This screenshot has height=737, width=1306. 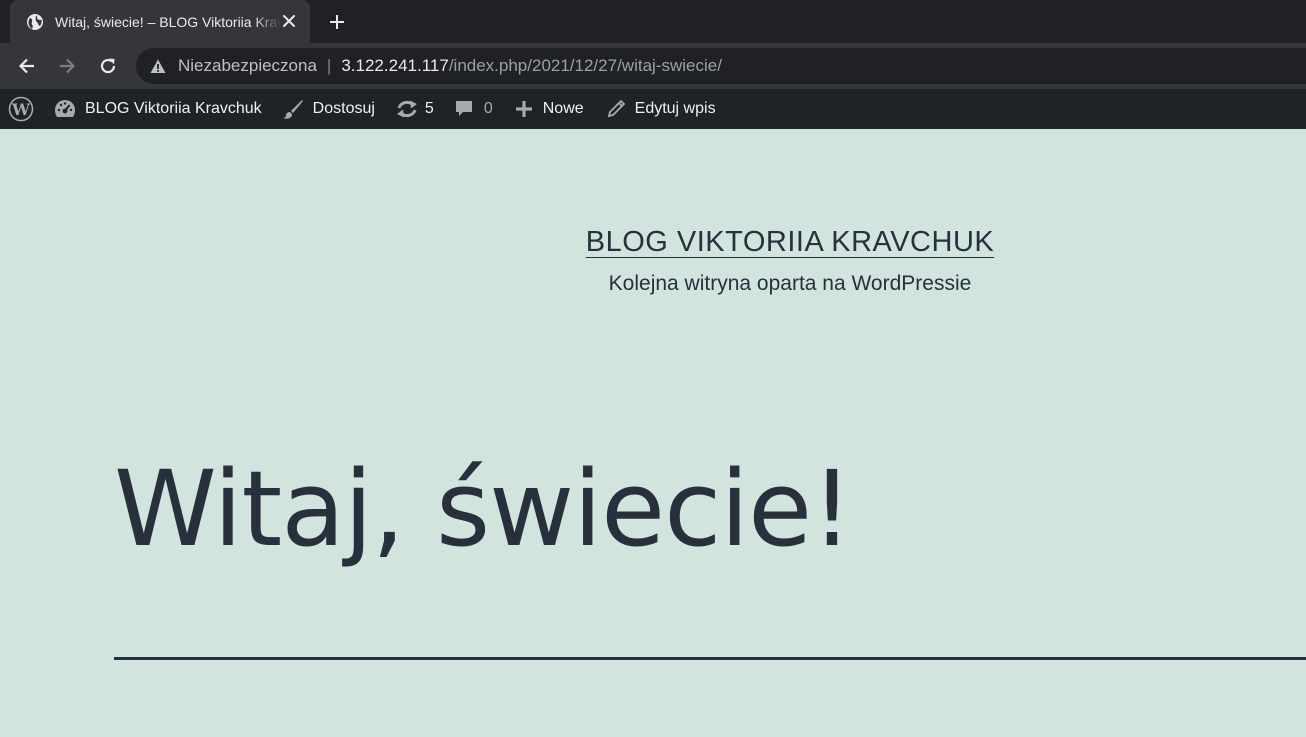 I want to click on reload-icon, so click(x=108, y=66).